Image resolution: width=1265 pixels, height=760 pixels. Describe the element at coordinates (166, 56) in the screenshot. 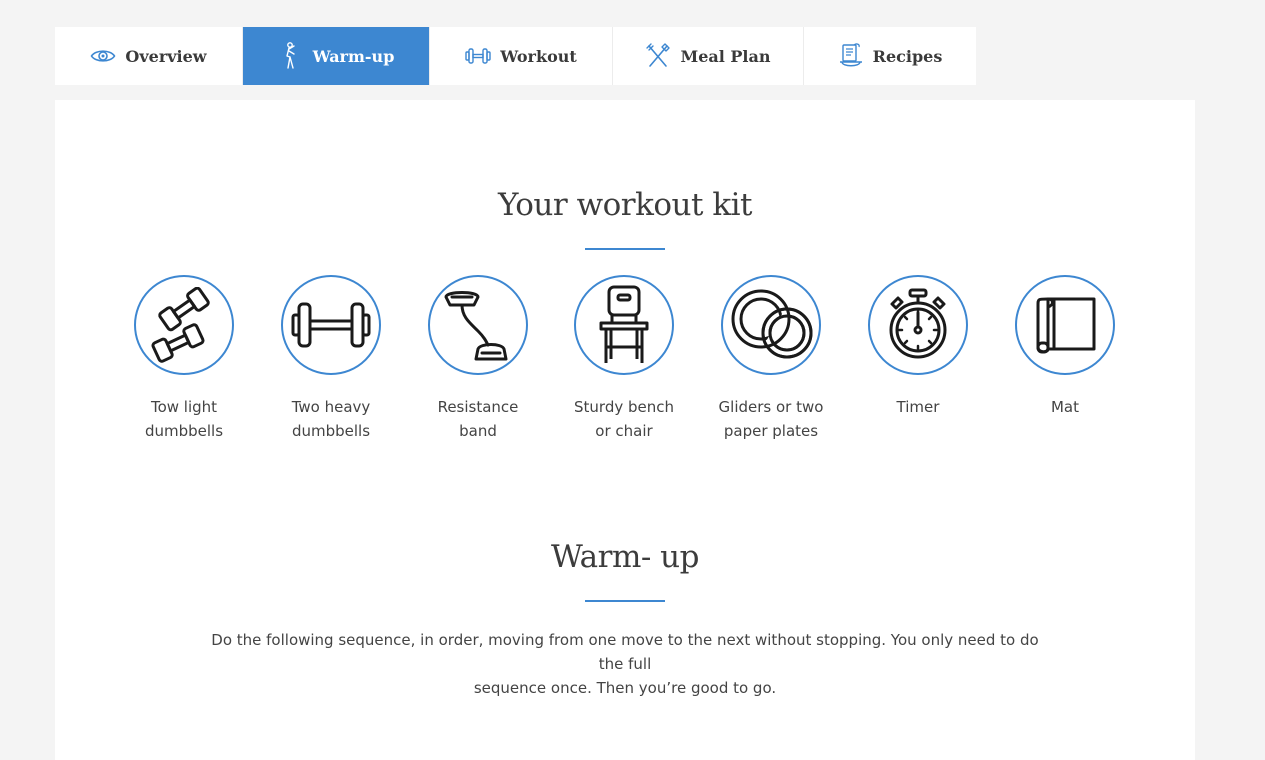

I see `tab-label: Overview` at that location.